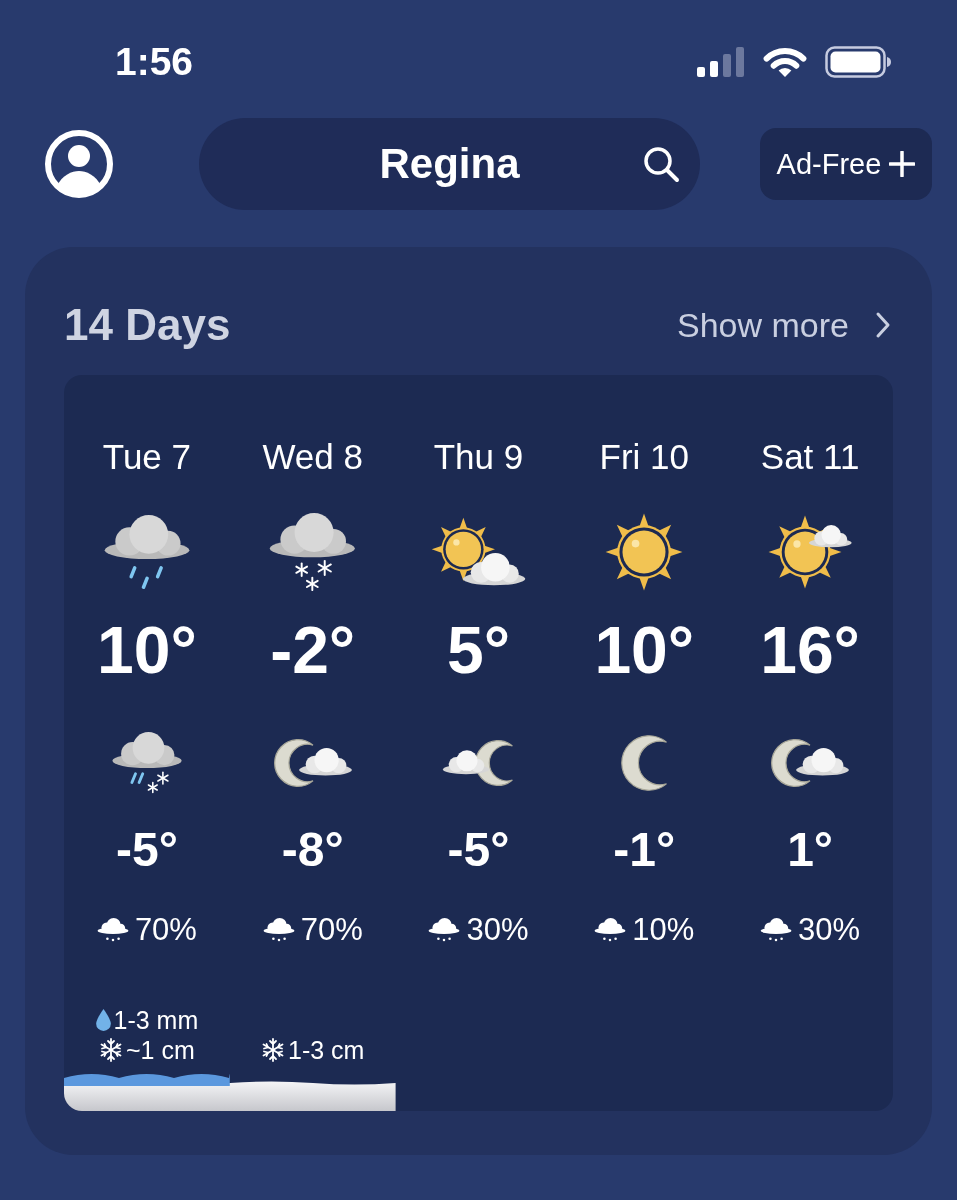 The height and width of the screenshot is (1200, 957). What do you see at coordinates (326, 1050) in the screenshot?
I see `snow-amount: 1-3 cm` at bounding box center [326, 1050].